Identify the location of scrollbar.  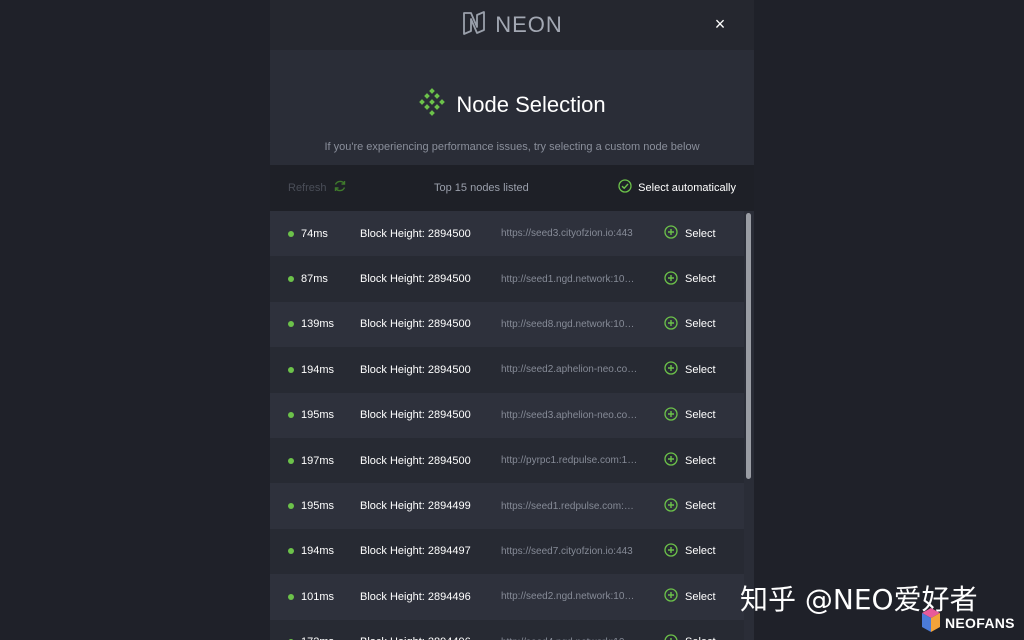
(749, 425).